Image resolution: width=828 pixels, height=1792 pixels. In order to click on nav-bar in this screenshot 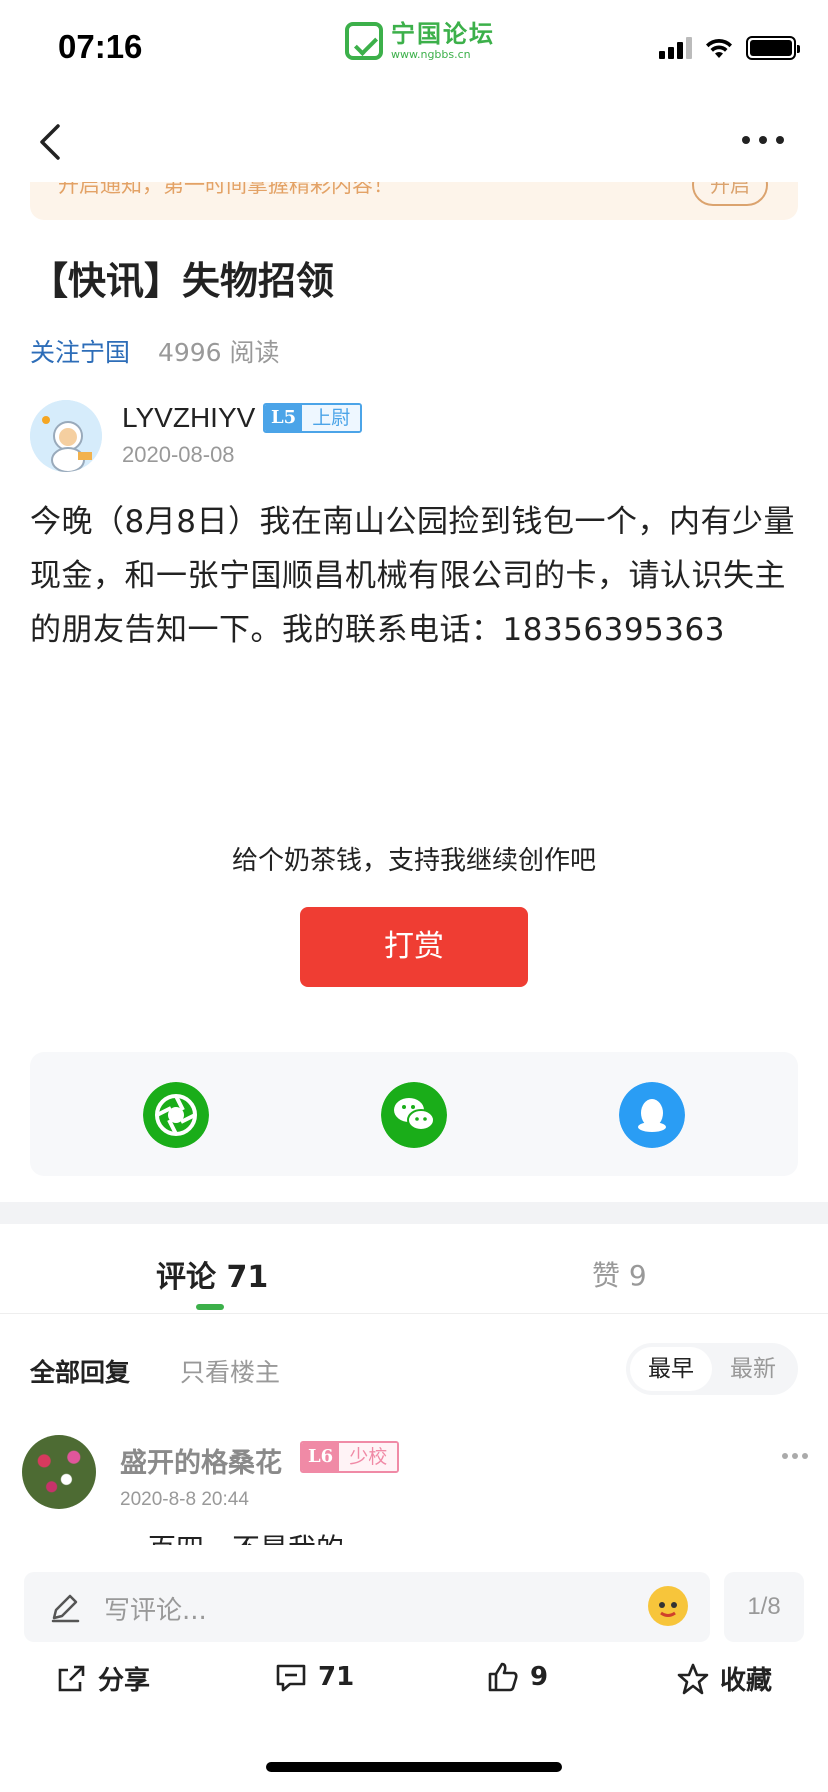, I will do `click(414, 141)`.